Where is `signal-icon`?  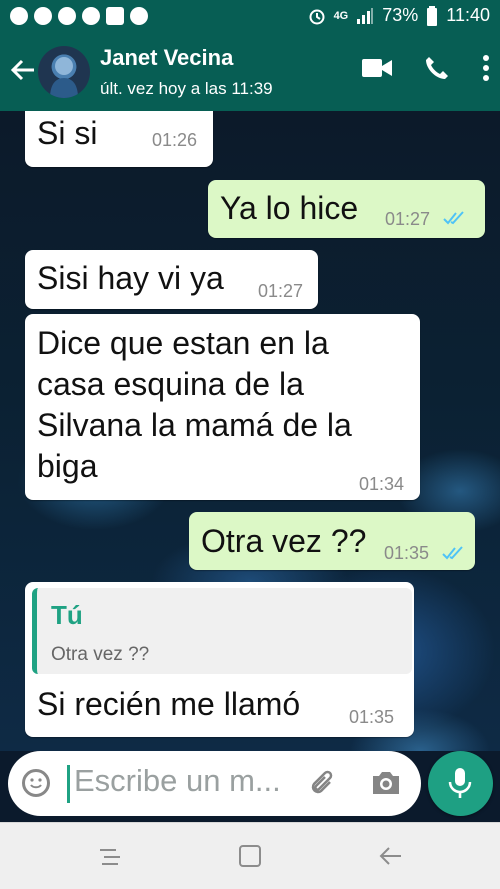
signal-icon is located at coordinates (365, 15).